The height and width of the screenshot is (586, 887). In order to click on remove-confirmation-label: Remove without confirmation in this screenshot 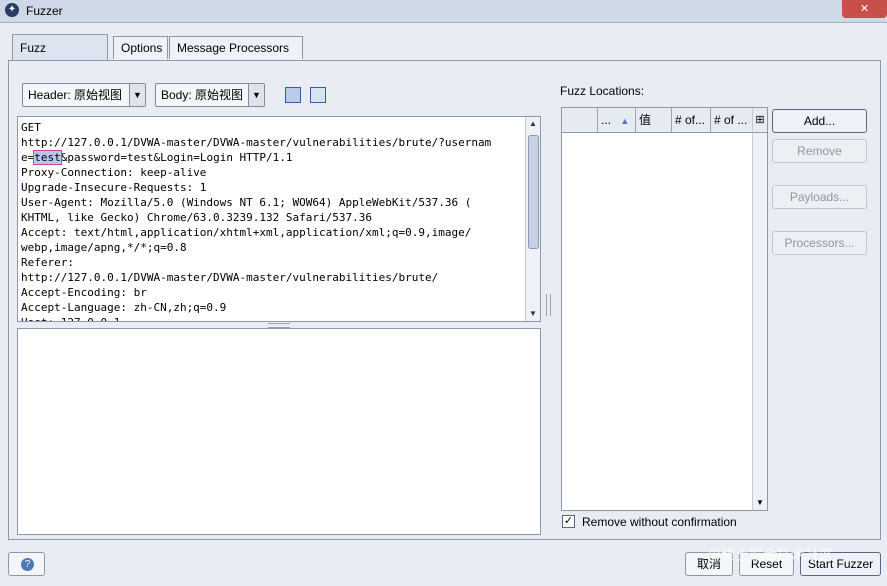, I will do `click(659, 522)`.